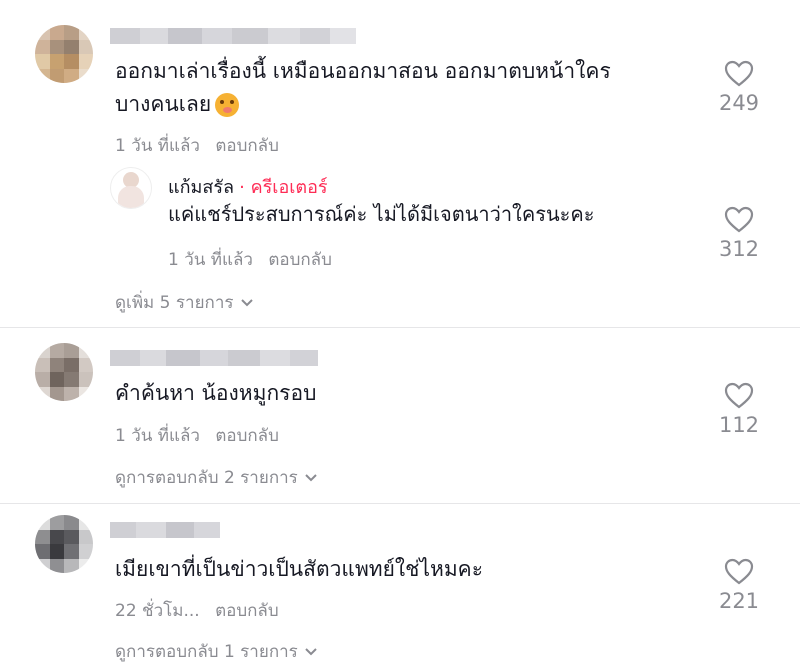 The image size is (800, 671). What do you see at coordinates (131, 188) in the screenshot?
I see `creator-avatar` at bounding box center [131, 188].